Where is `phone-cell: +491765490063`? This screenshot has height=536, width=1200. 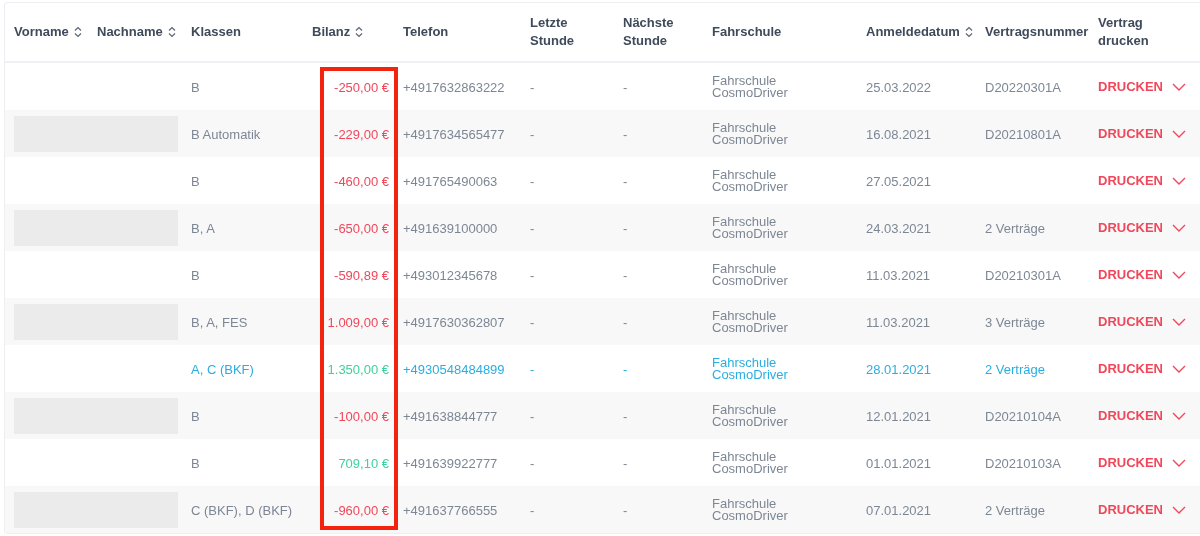
phone-cell: +491765490063 is located at coordinates (450, 181).